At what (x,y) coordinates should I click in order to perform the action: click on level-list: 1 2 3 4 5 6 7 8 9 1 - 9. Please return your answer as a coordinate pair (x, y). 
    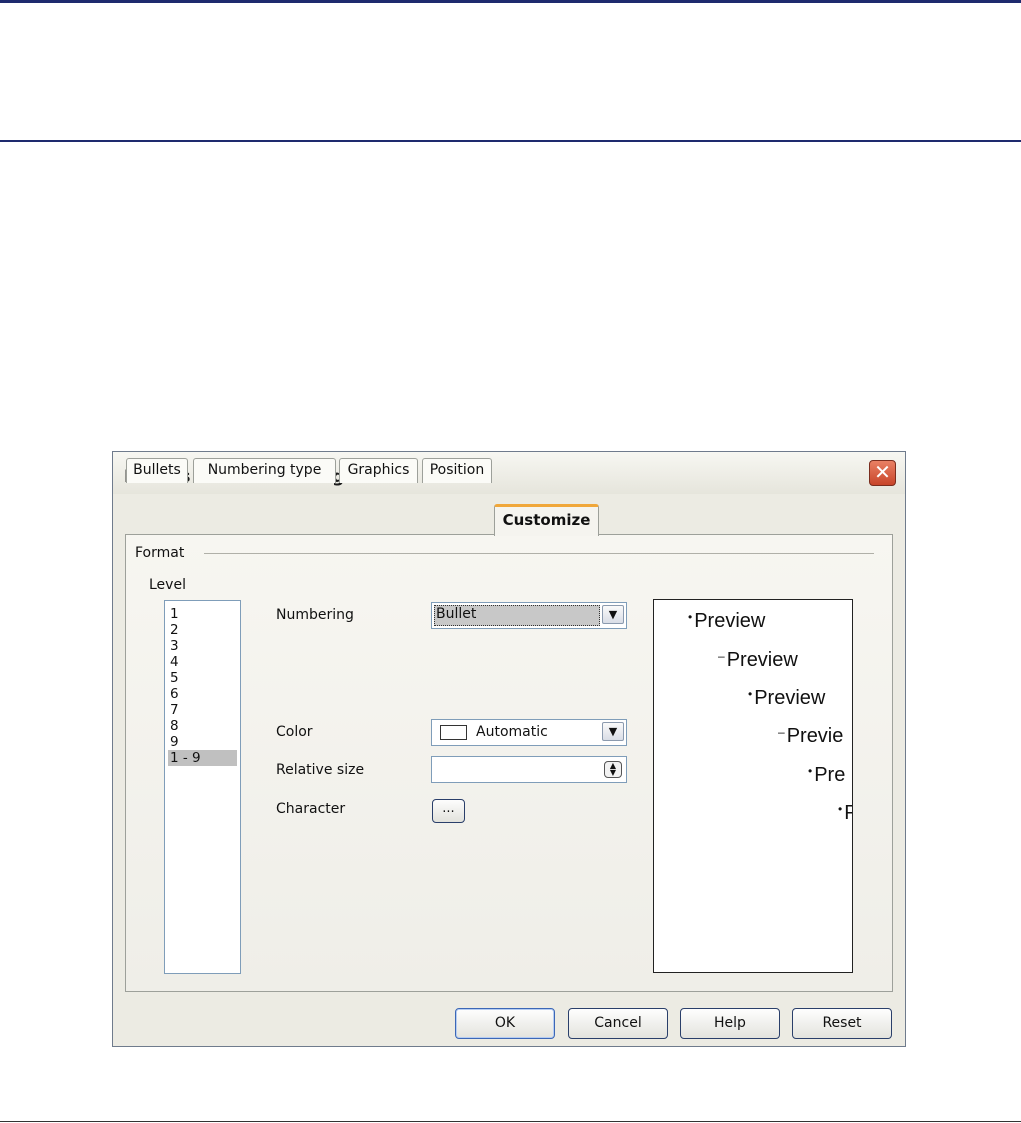
    Looking at the image, I should click on (202, 787).